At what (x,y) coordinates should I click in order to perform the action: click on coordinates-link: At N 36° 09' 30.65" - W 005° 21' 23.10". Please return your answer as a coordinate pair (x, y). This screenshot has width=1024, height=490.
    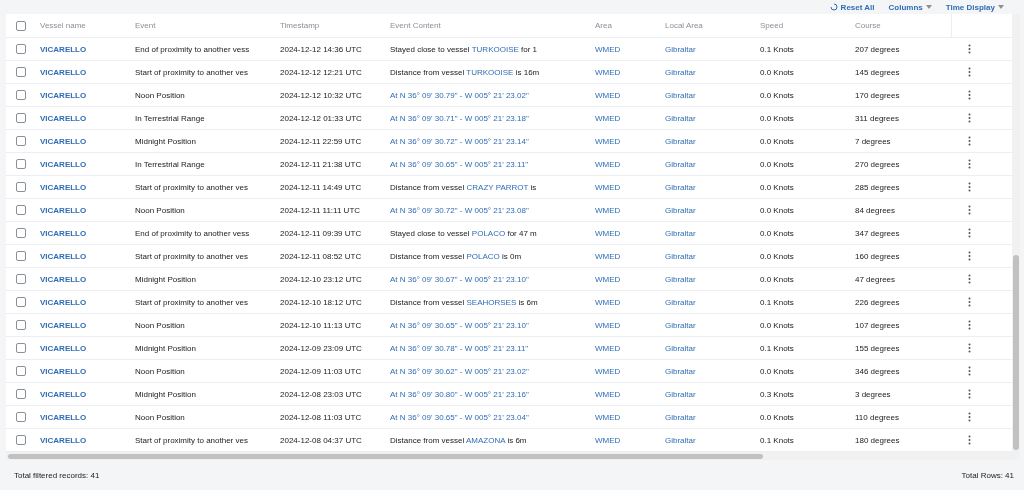
    Looking at the image, I should click on (457, 325).